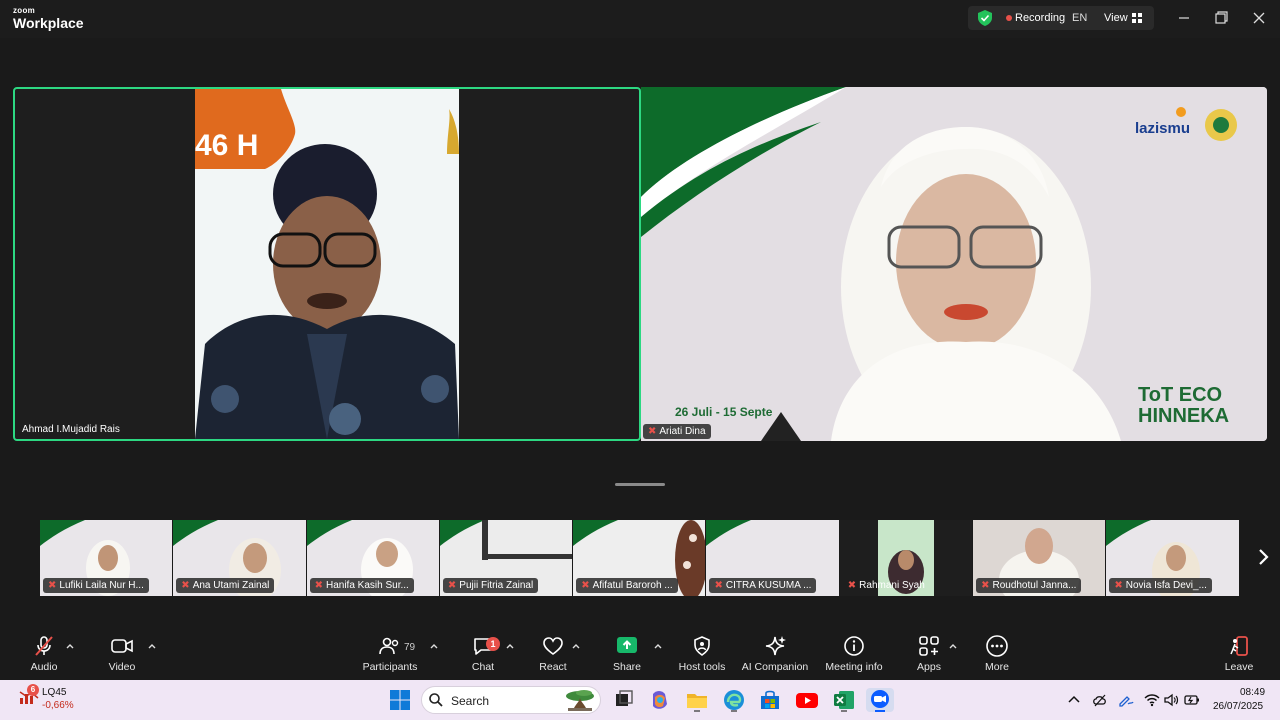 Image resolution: width=1280 pixels, height=720 pixels. What do you see at coordinates (1239, 646) in the screenshot?
I see `leave-icon` at bounding box center [1239, 646].